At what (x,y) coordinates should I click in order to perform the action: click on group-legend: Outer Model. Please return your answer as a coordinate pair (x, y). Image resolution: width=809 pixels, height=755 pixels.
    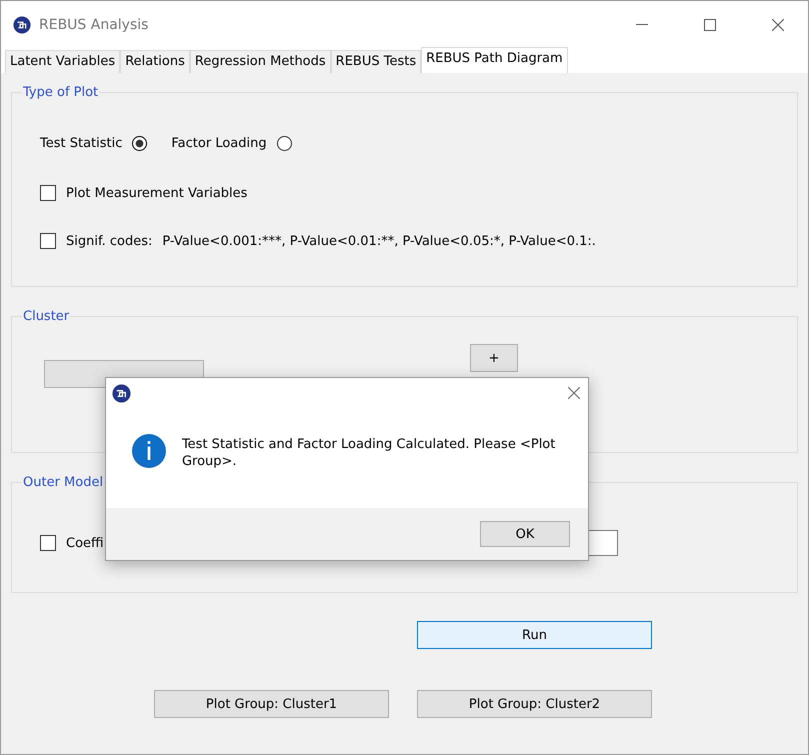
    Looking at the image, I should click on (63, 482).